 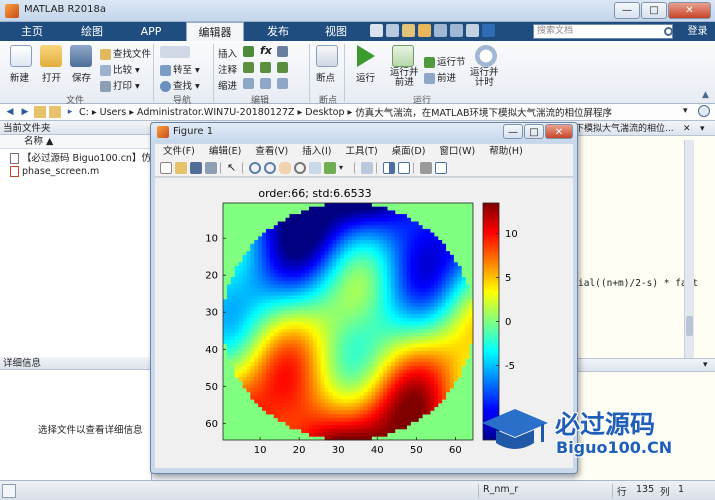 What do you see at coordinates (534, 131) in the screenshot?
I see `figure-maximize-button: □` at bounding box center [534, 131].